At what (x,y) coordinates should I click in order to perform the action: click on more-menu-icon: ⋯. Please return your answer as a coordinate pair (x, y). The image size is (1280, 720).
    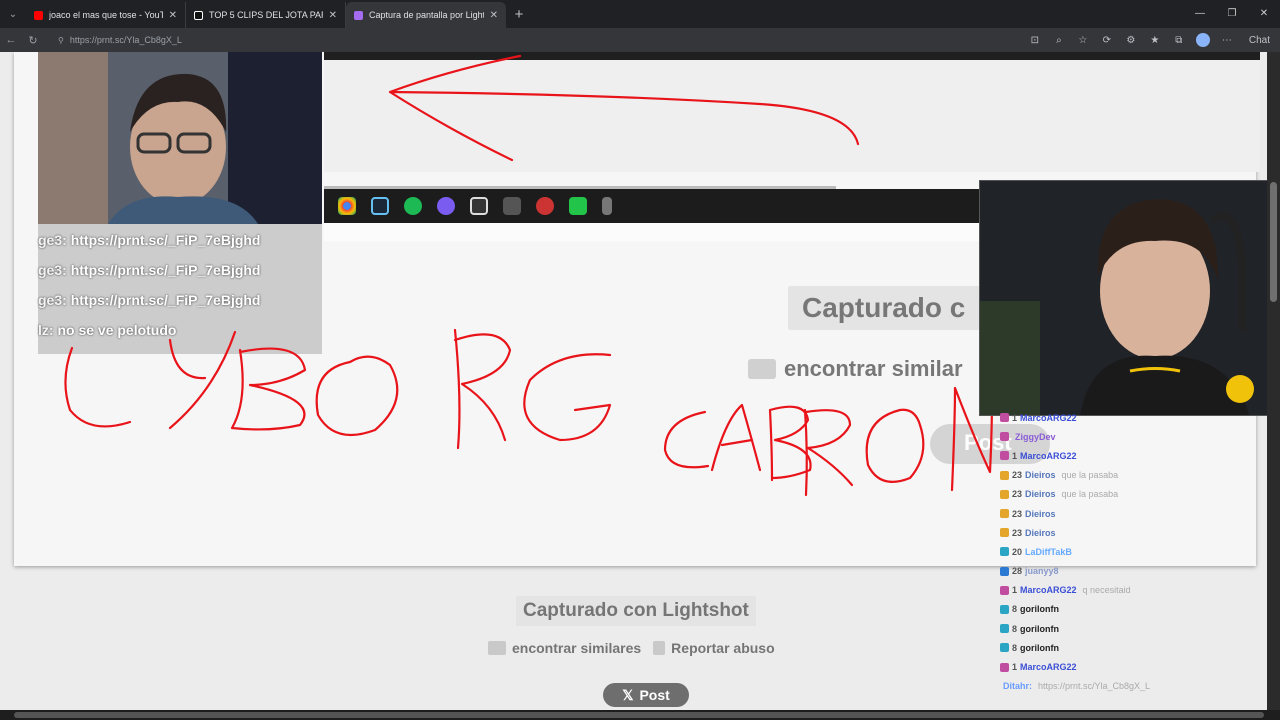
    Looking at the image, I should click on (1227, 40).